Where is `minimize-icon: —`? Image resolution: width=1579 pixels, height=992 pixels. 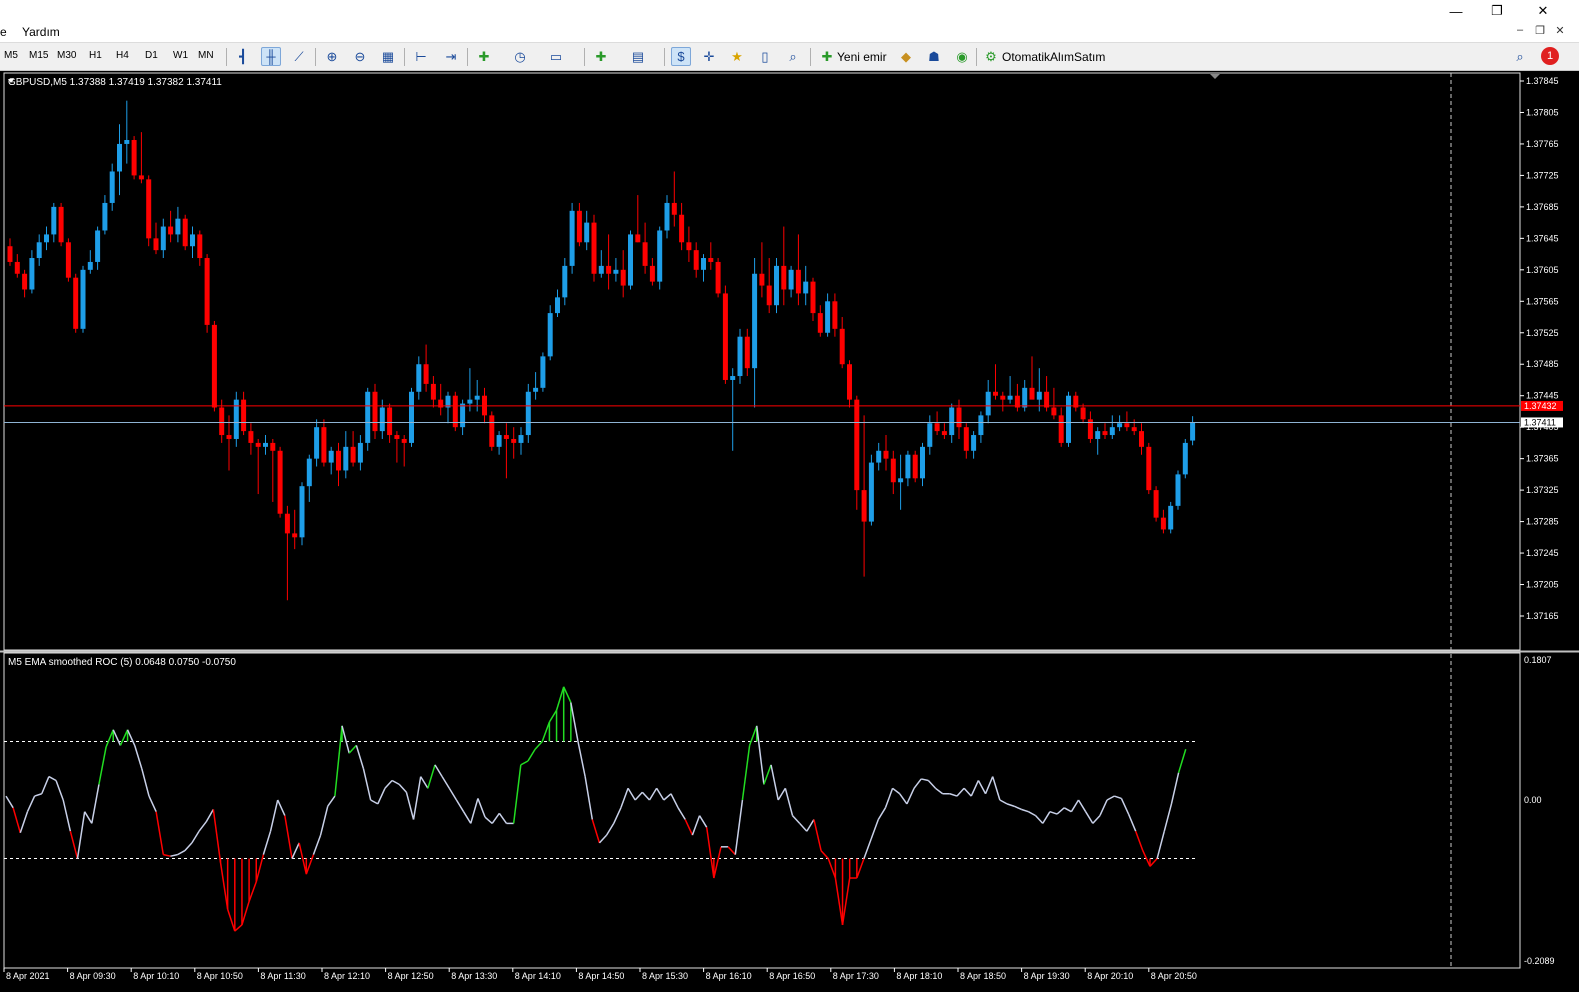
minimize-icon: — is located at coordinates (1456, 11).